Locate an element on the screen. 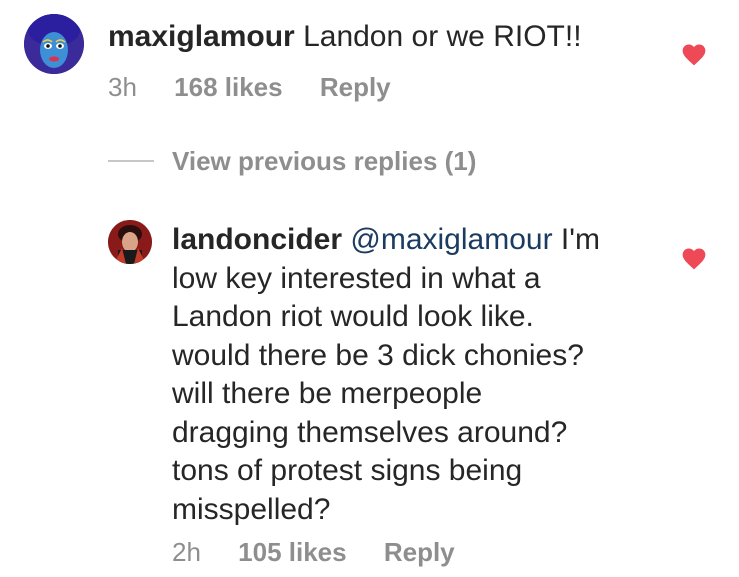  drag-king-avatar-icon is located at coordinates (130, 242).